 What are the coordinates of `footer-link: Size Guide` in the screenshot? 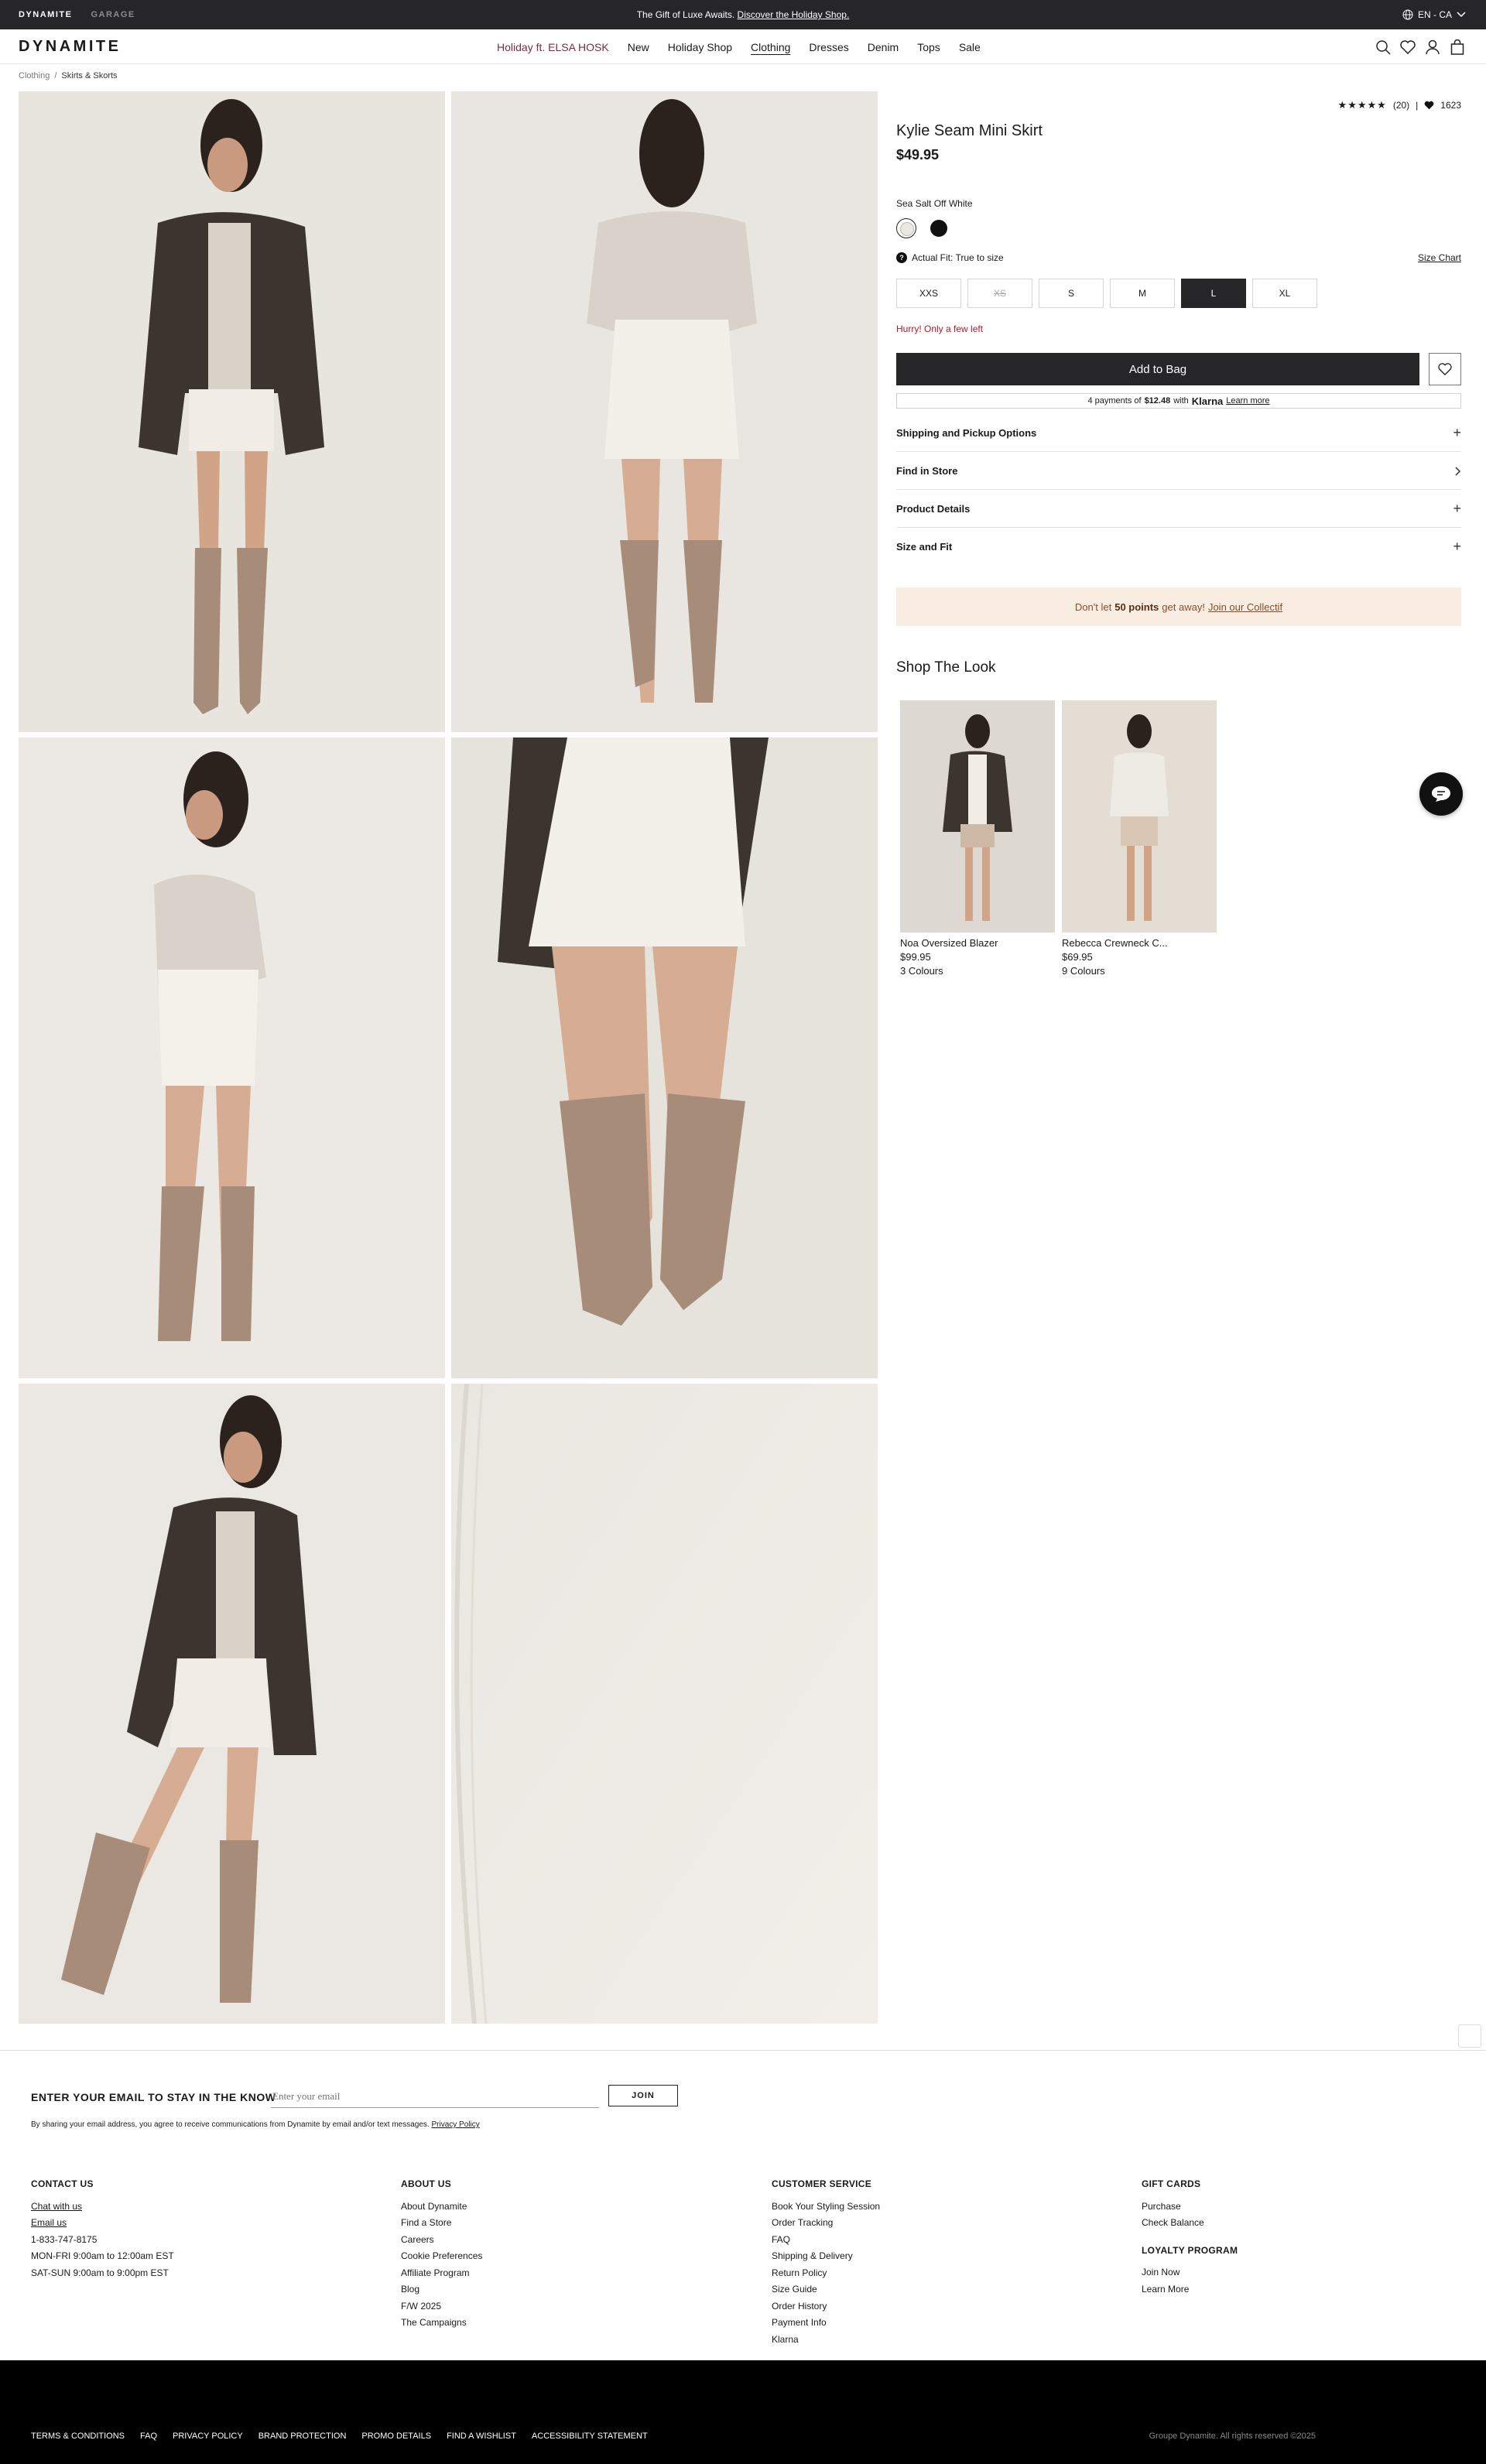 It's located at (826, 2289).